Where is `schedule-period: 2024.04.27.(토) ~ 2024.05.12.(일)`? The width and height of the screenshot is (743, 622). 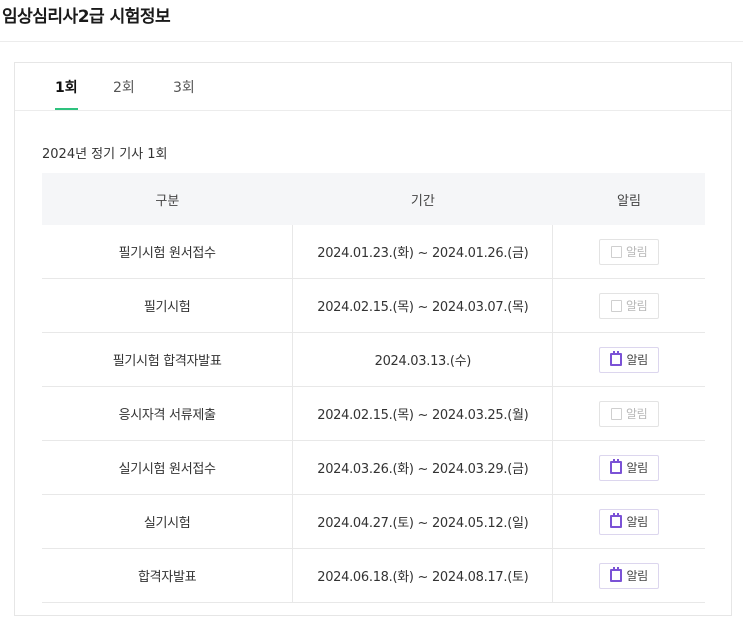 schedule-period: 2024.04.27.(토) ~ 2024.05.12.(일) is located at coordinates (423, 521).